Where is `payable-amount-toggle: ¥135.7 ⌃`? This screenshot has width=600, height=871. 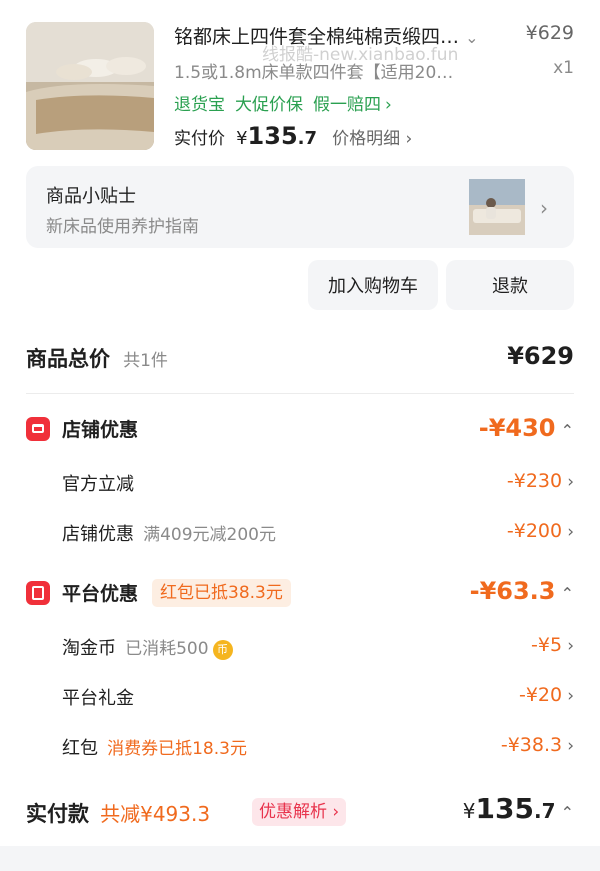 payable-amount-toggle: ¥135.7 ⌃ is located at coordinates (518, 808).